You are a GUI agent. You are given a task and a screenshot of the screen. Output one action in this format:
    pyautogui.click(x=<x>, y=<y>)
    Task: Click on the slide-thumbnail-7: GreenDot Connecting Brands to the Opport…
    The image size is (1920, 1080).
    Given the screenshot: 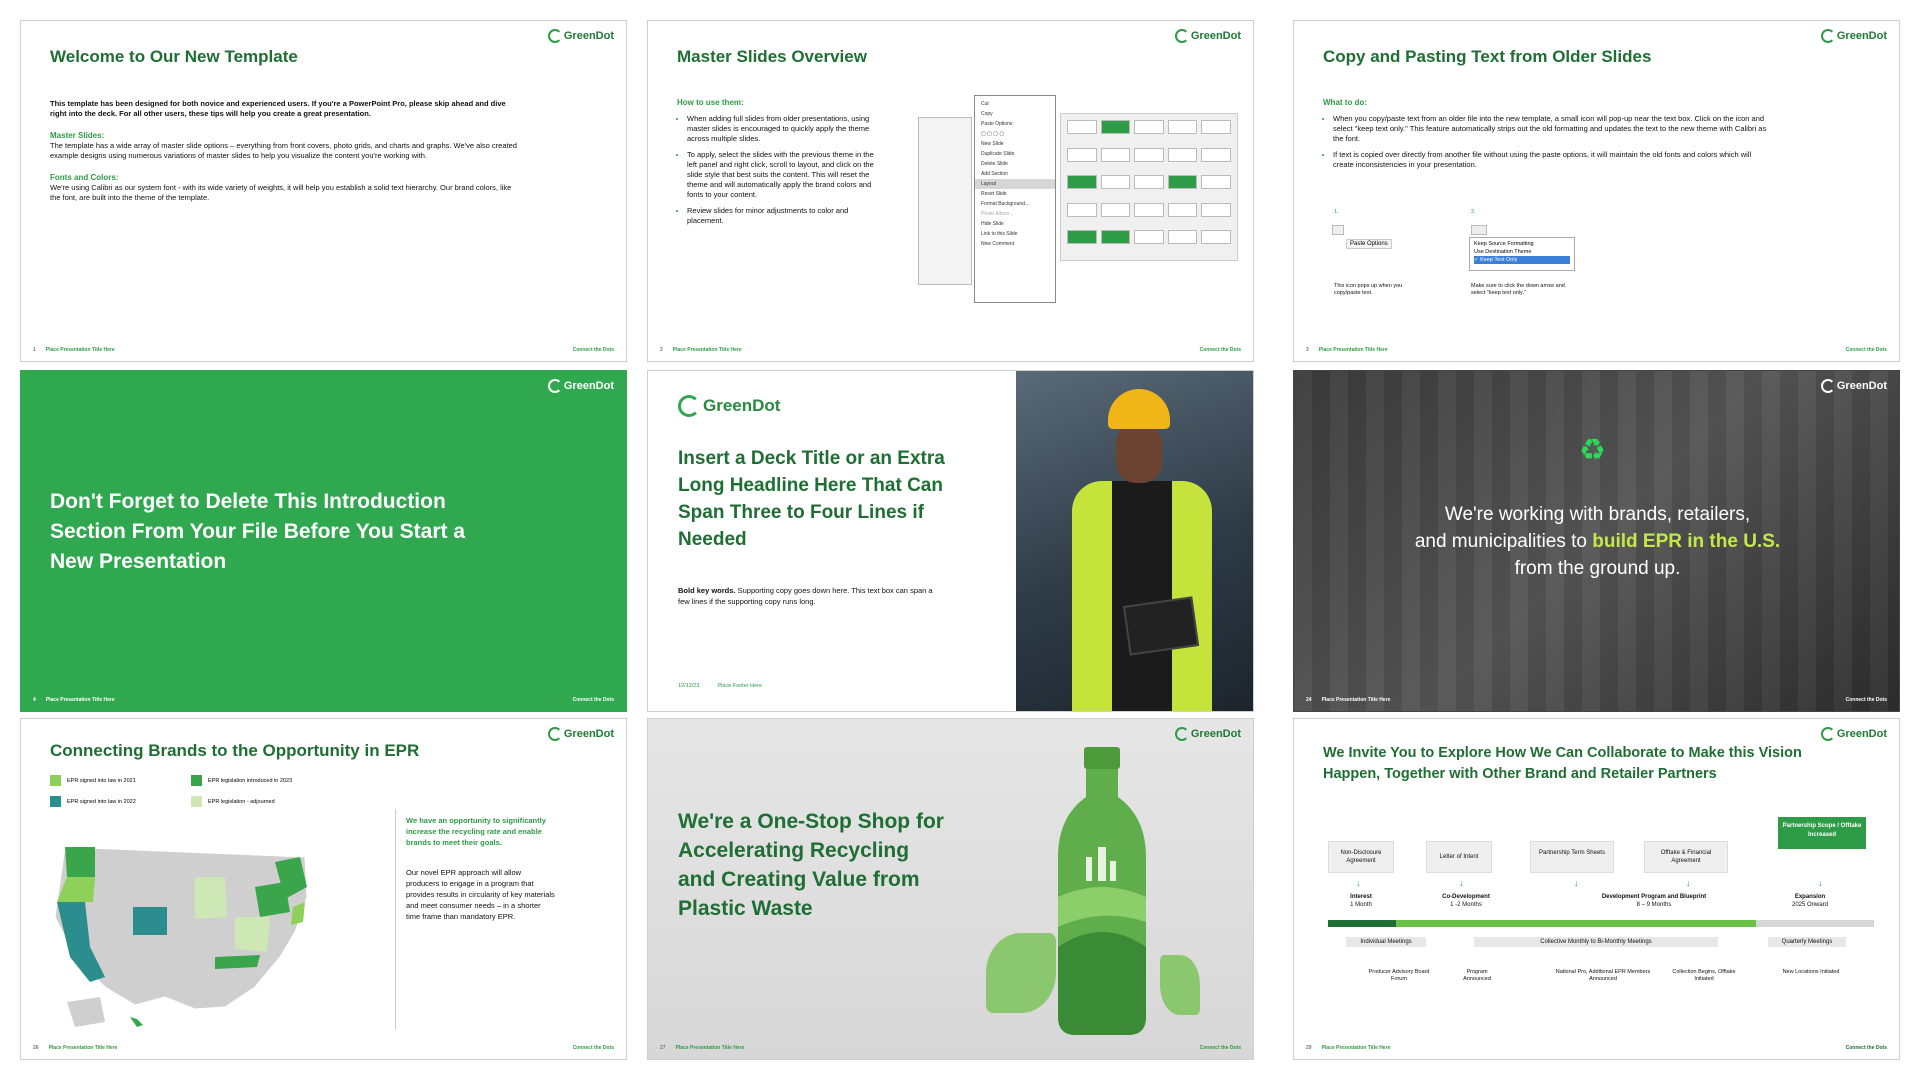 What is the action you would take?
    pyautogui.click(x=323, y=889)
    